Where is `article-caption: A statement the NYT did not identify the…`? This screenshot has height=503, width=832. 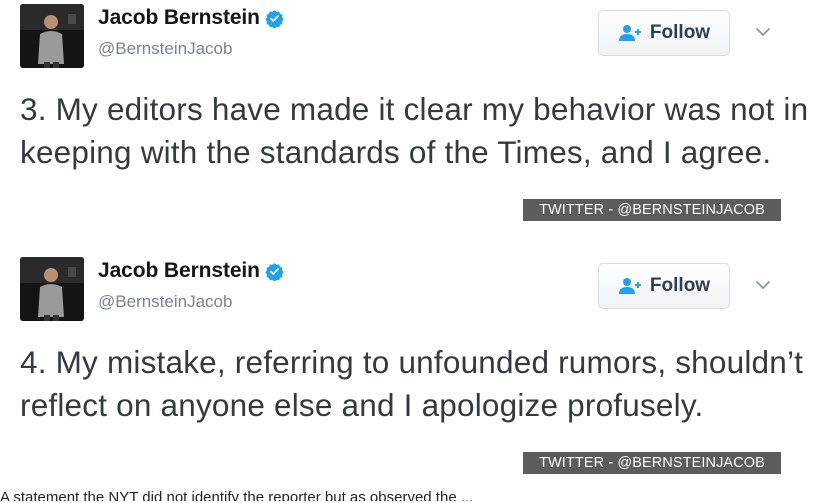 article-caption: A statement the NYT did not identify the… is located at coordinates (416, 495).